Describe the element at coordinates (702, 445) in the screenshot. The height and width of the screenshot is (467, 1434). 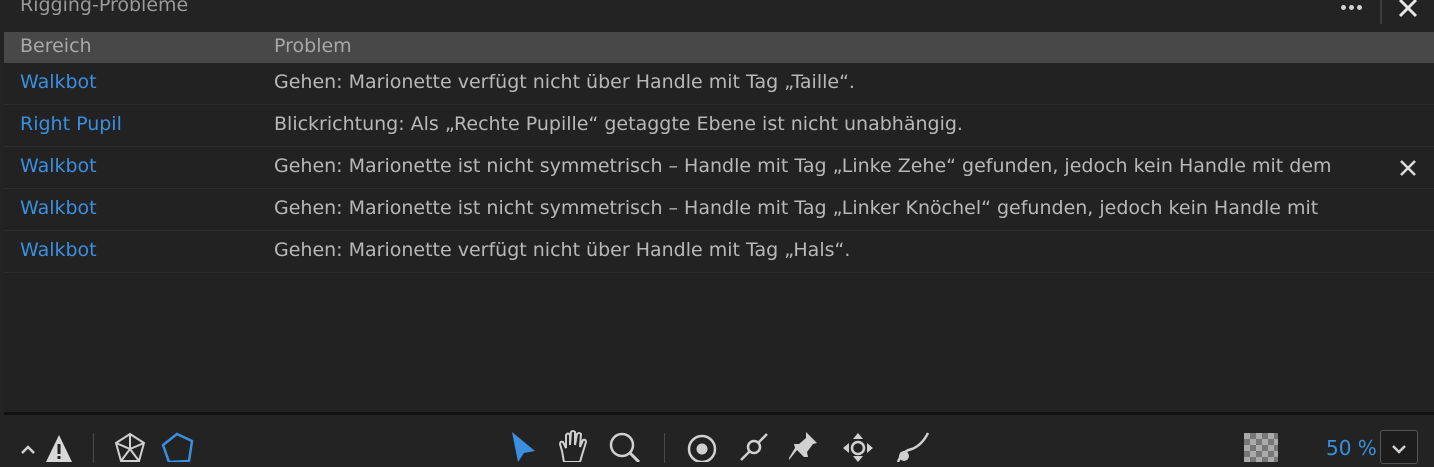
I see `origin-icon` at that location.